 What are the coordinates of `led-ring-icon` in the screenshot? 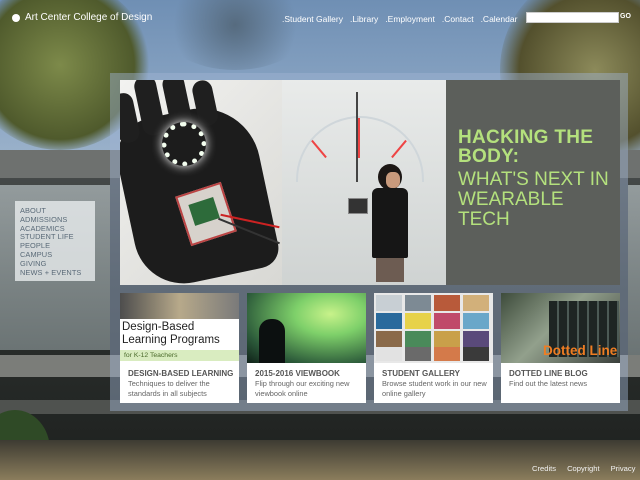 It's located at (184, 144).